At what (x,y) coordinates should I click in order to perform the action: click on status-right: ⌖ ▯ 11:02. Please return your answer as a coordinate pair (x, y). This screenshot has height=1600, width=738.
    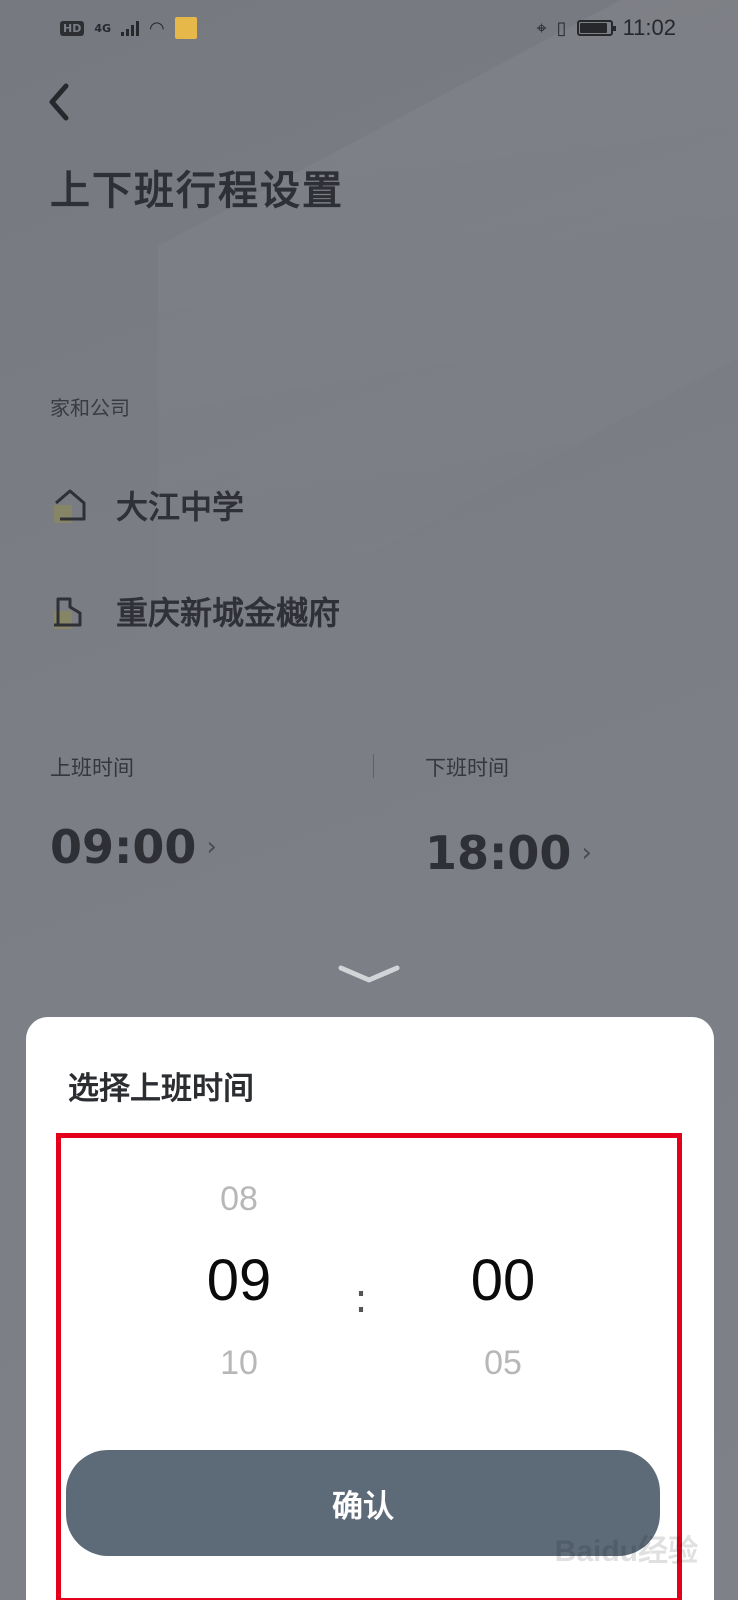
    Looking at the image, I should click on (606, 28).